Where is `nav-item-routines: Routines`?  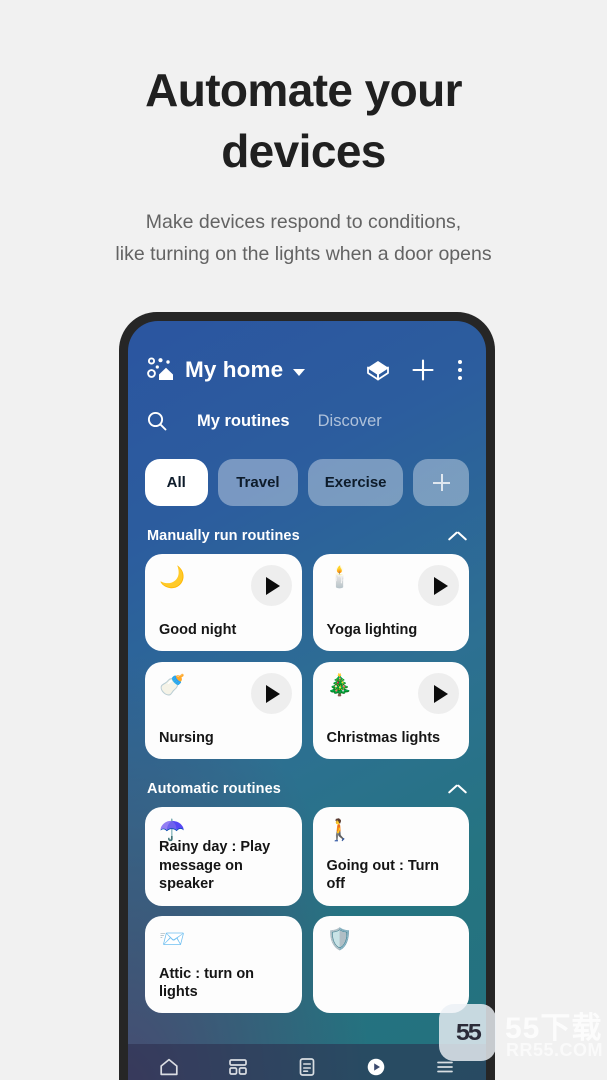 nav-item-routines: Routines is located at coordinates (376, 1068).